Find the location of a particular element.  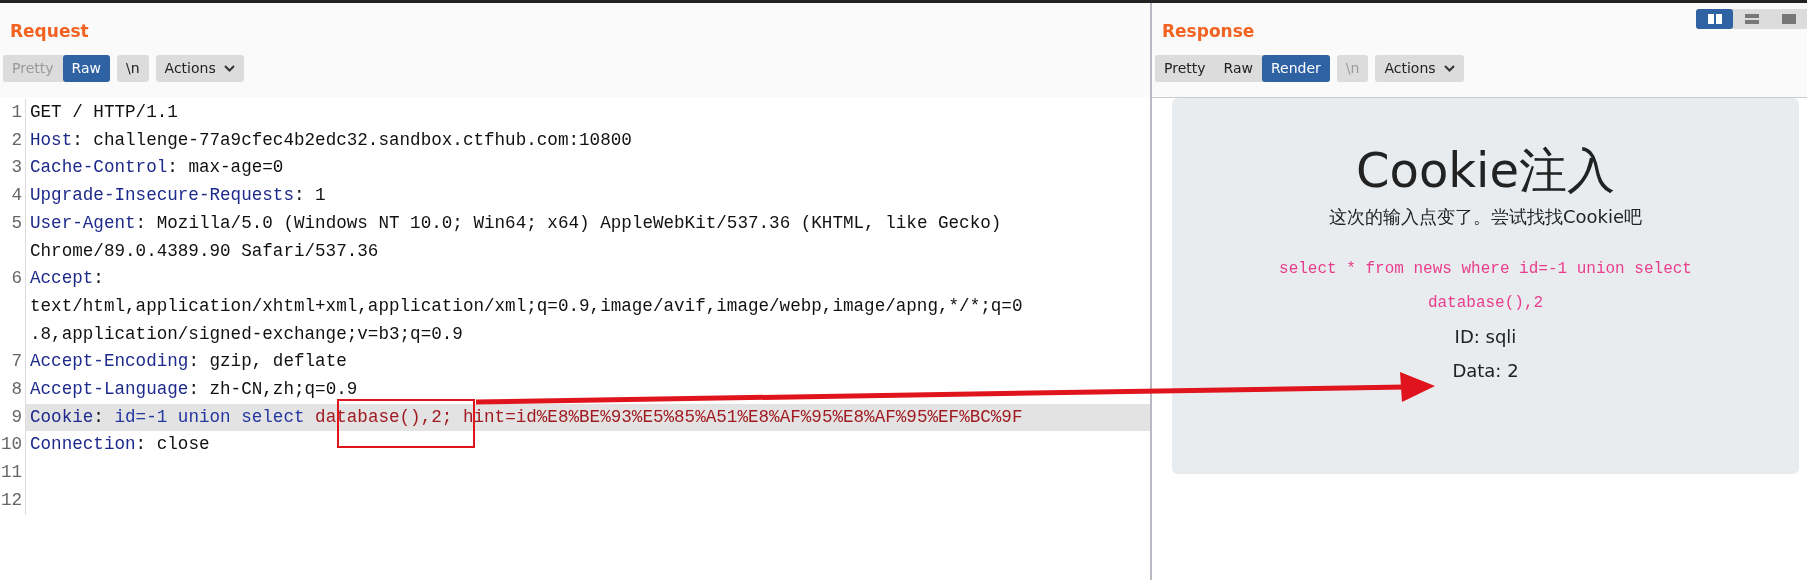

view-tab: Render is located at coordinates (1296, 68).